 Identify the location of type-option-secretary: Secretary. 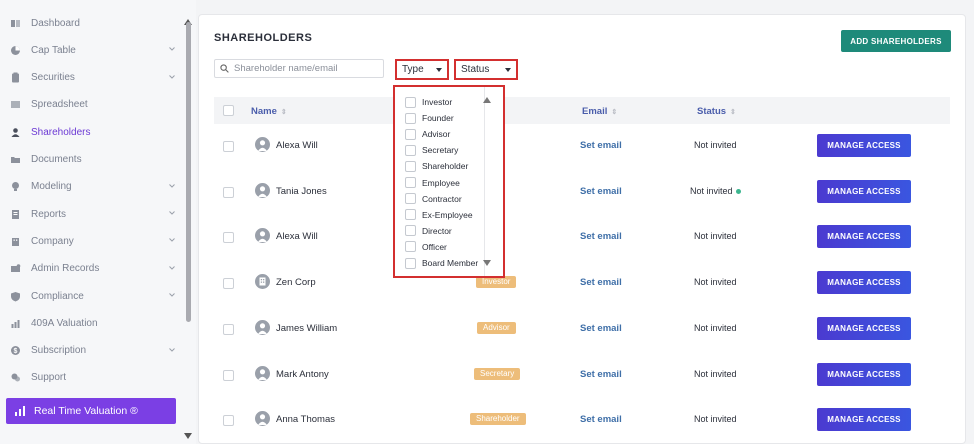
(431, 150).